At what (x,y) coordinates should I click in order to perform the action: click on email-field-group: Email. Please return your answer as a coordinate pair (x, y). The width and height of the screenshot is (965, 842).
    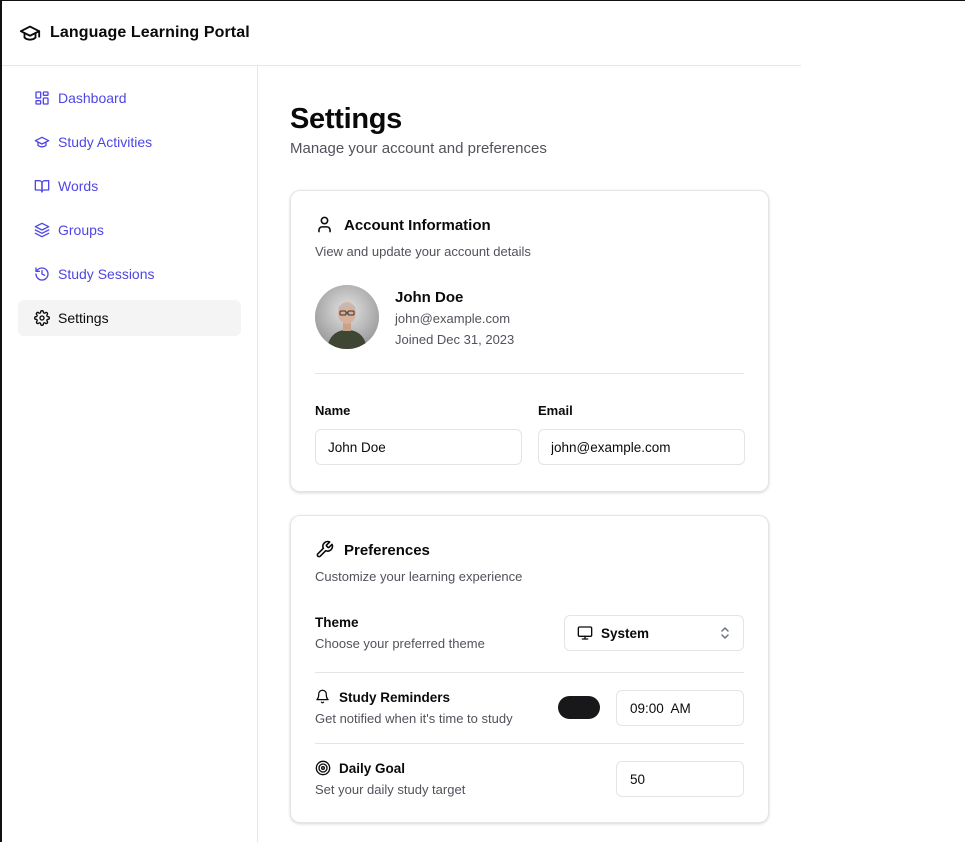
    Looking at the image, I should click on (641, 434).